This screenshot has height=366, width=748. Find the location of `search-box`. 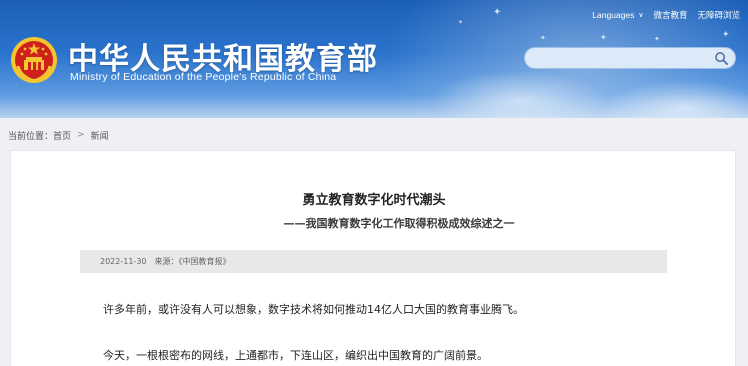

search-box is located at coordinates (630, 58).